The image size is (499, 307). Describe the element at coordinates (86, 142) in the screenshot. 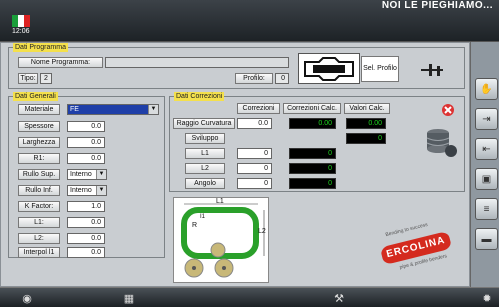

I see `larghezza-input: 0.0` at that location.